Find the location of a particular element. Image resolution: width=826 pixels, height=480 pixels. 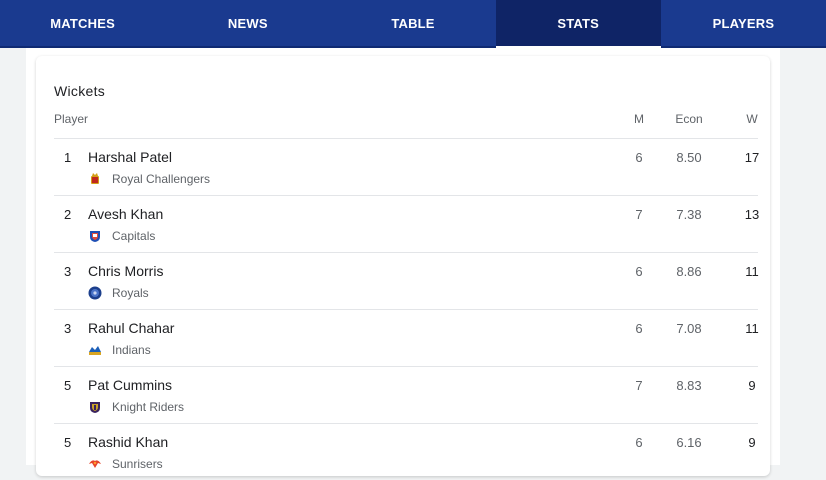

capitals-logo-icon is located at coordinates (95, 236).